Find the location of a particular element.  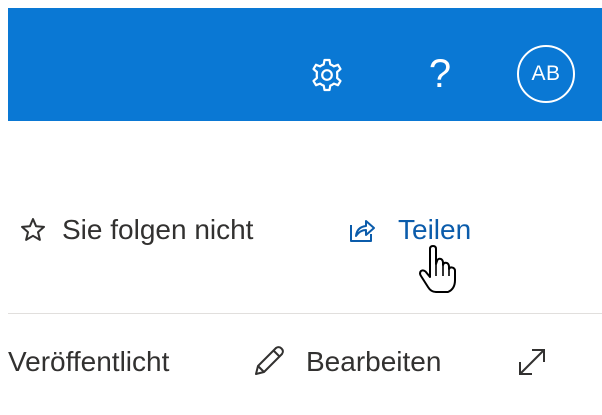

avatar: AB is located at coordinates (546, 74).